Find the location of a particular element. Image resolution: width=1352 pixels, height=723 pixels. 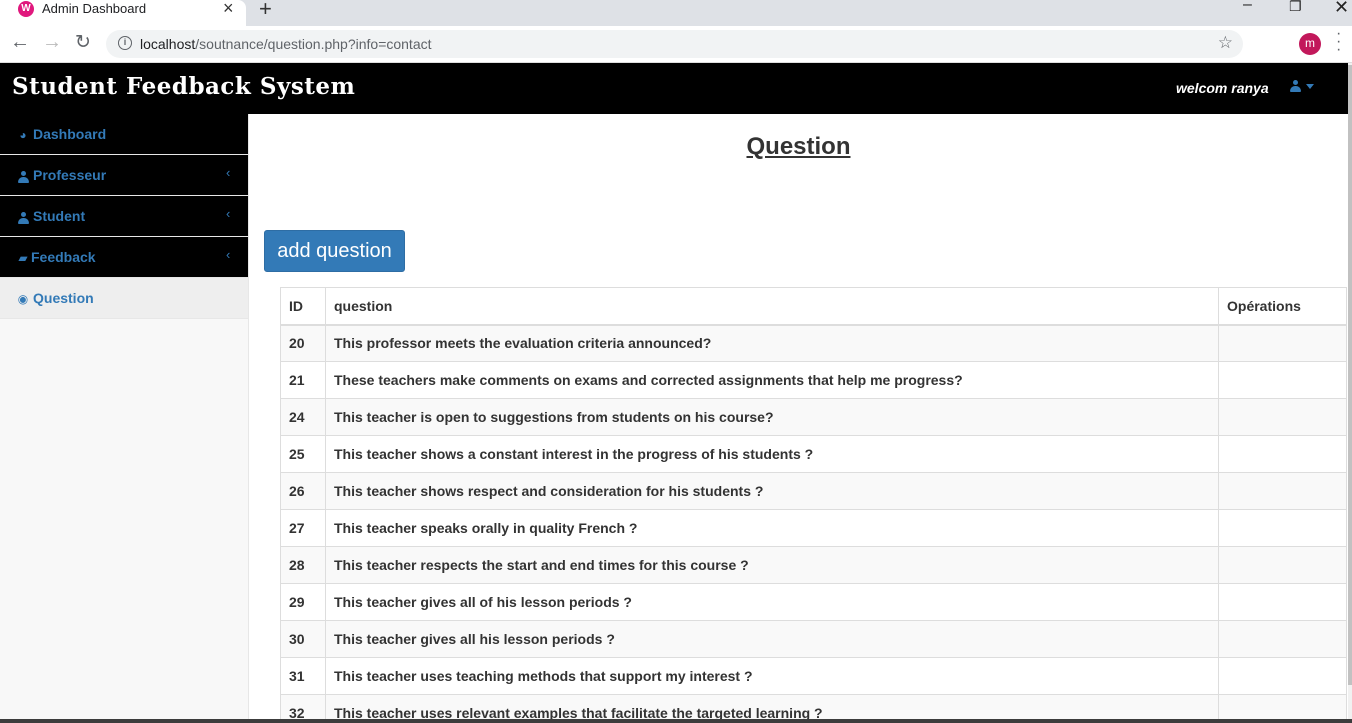

welcome-text: welcom ranya is located at coordinates (1222, 88).